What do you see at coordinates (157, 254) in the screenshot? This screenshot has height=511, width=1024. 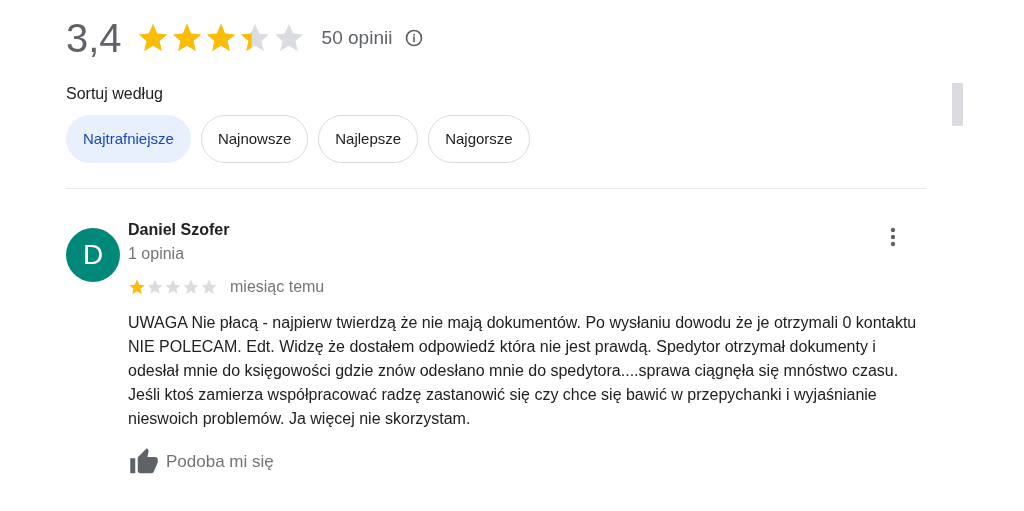 I see `reviewer-review-count: 1 opinia` at bounding box center [157, 254].